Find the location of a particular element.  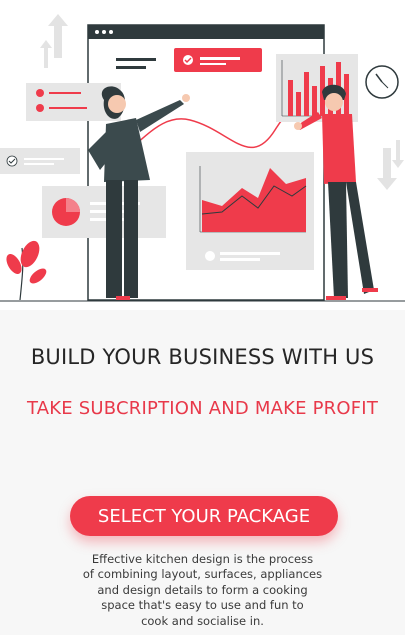

page-subheadline: TAKE SUBCRIPTION AND MAKE PROFIT is located at coordinates (202, 408).